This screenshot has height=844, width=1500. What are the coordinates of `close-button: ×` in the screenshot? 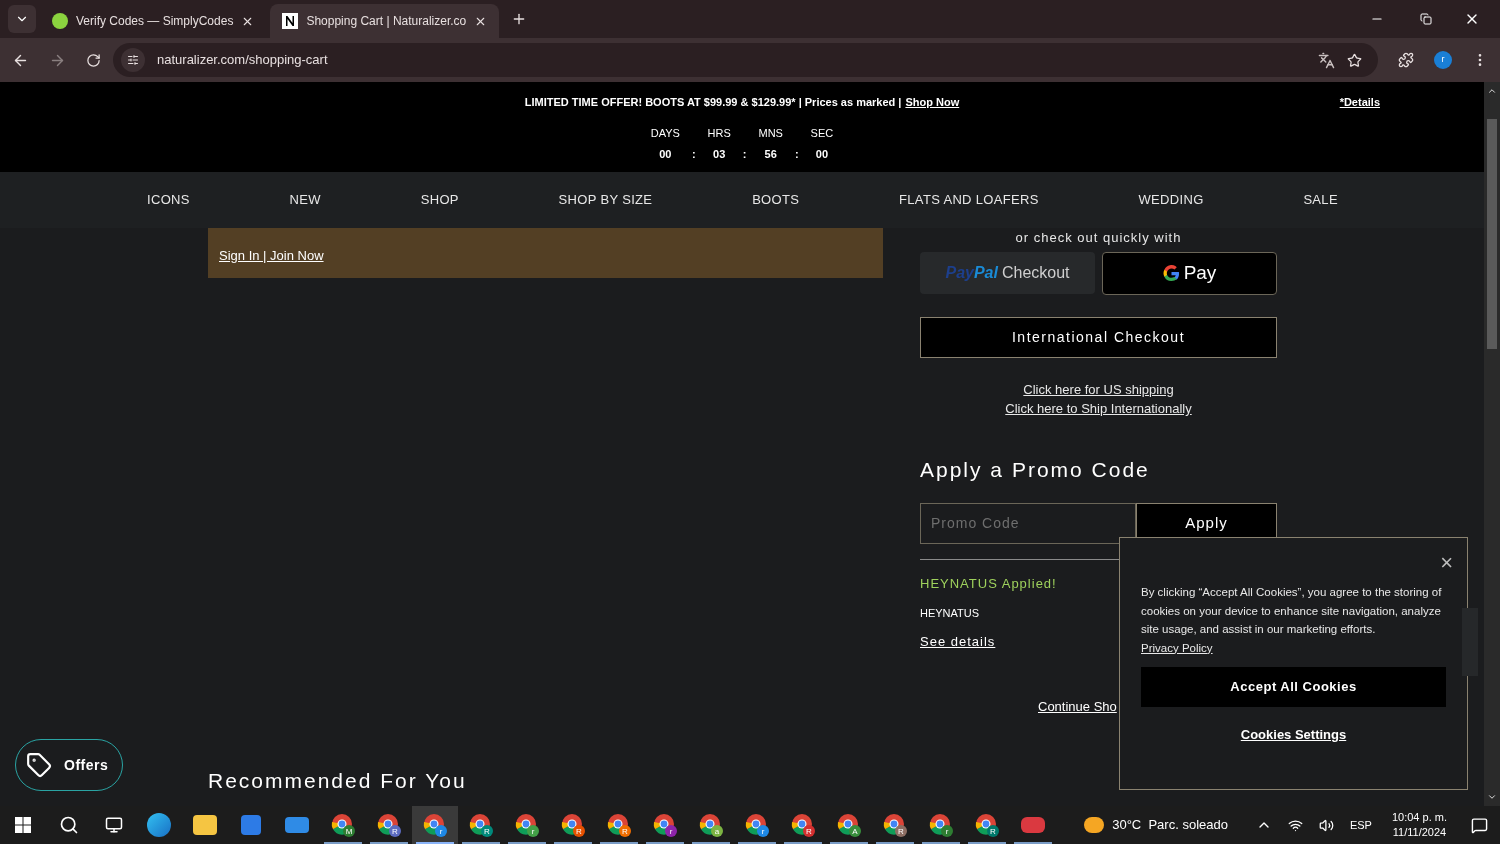 It's located at (1446, 563).